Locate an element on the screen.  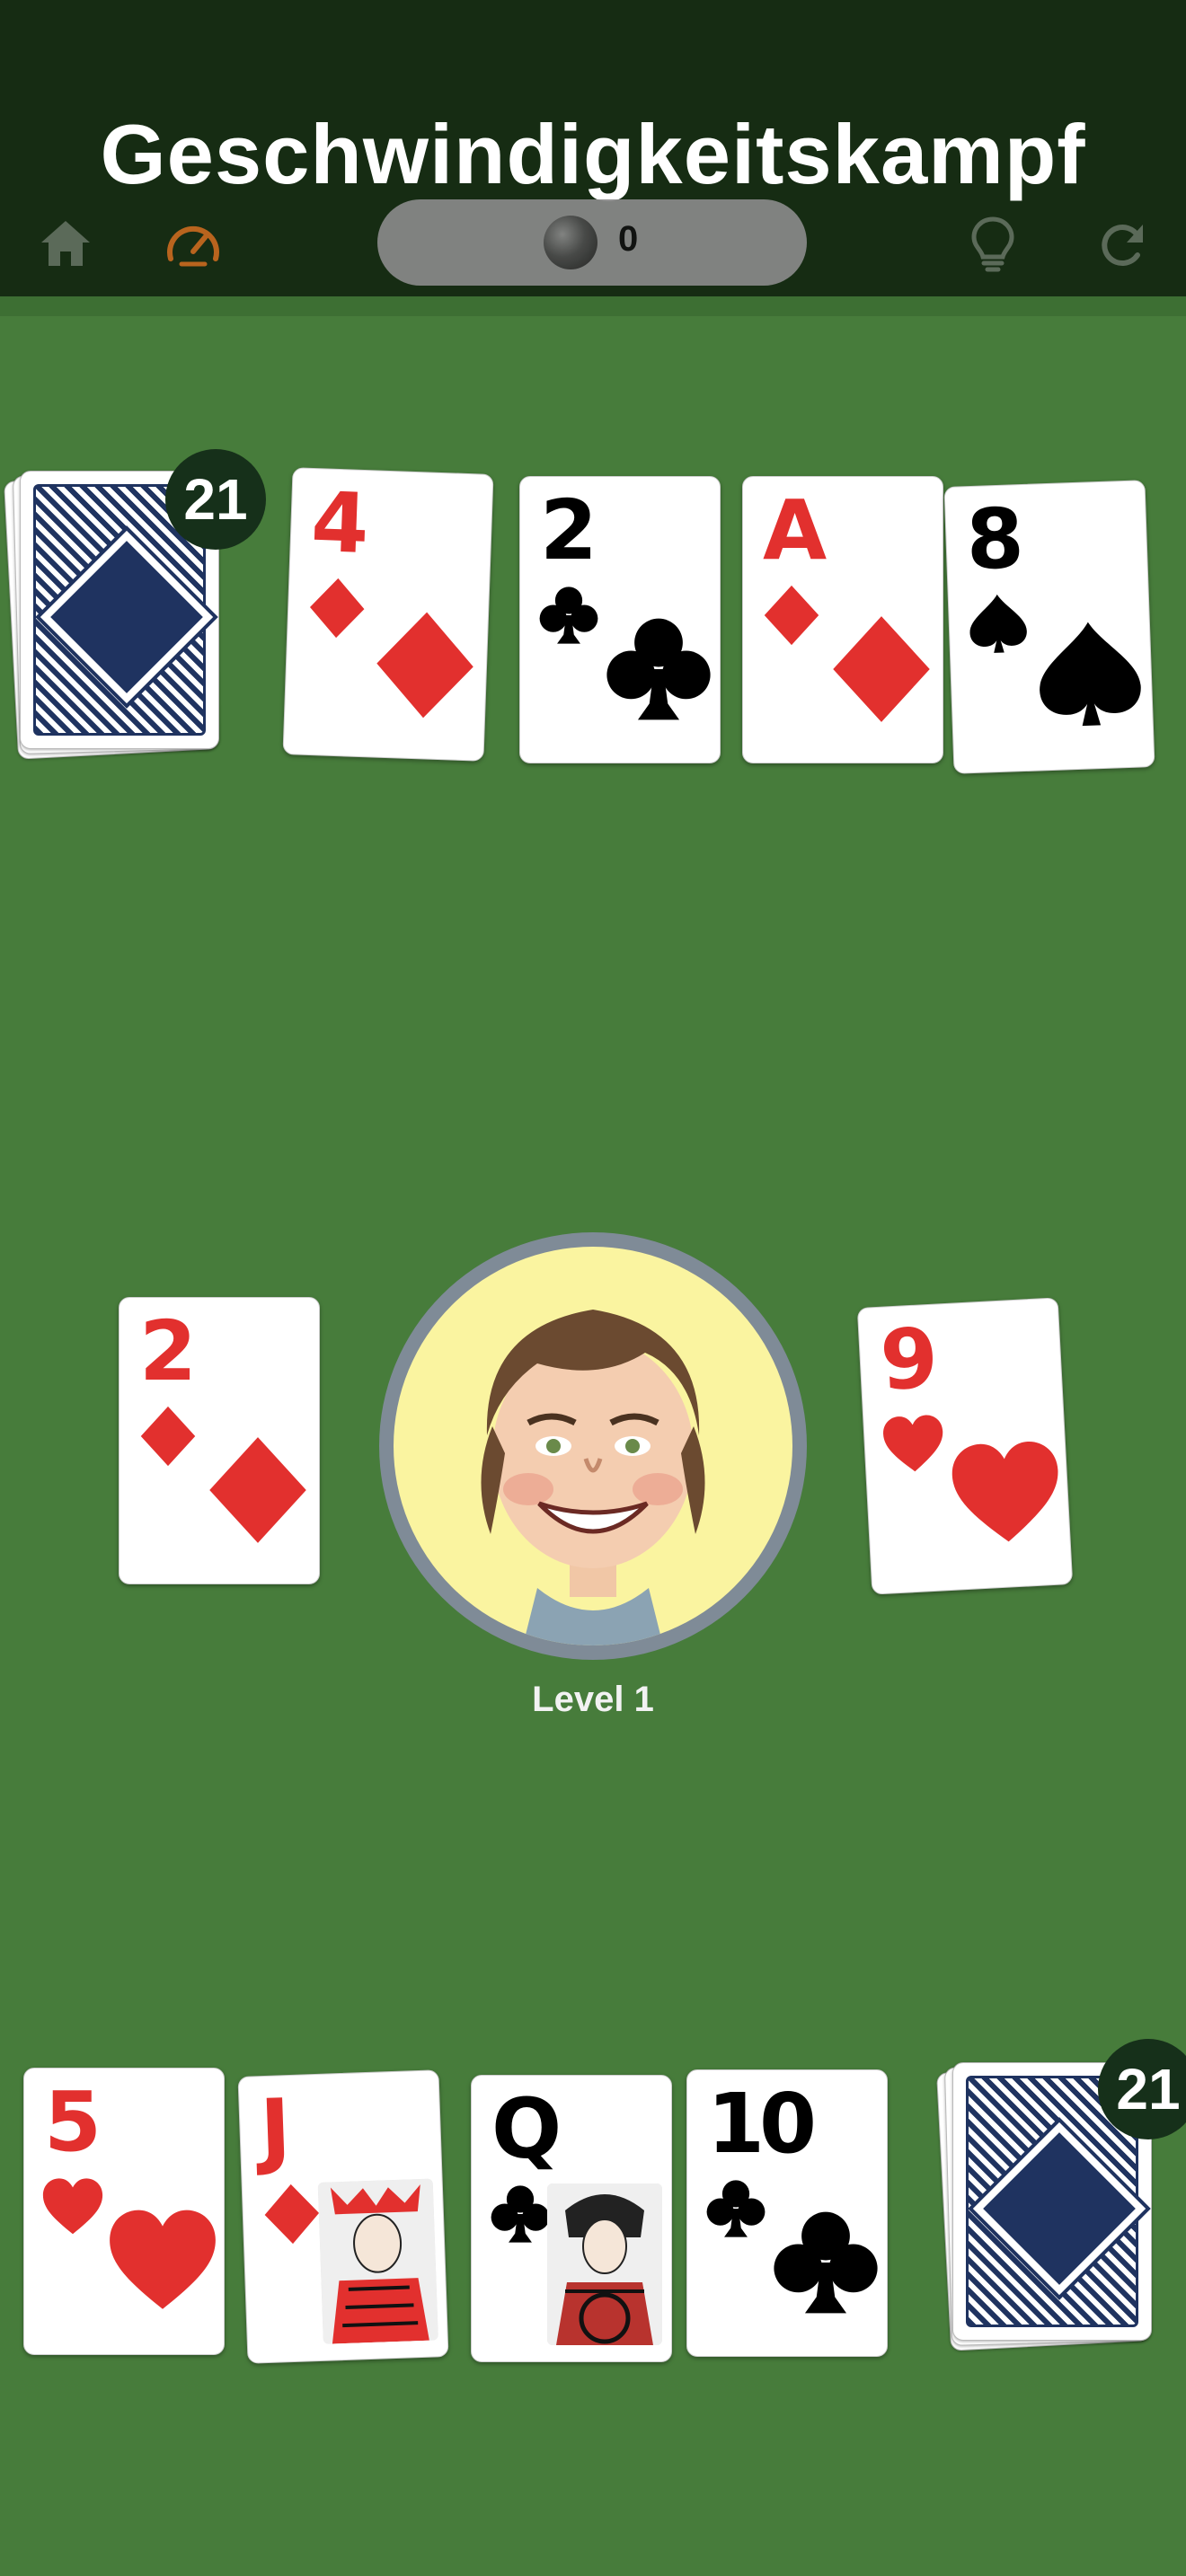
queen-portrait is located at coordinates (604, 2264).